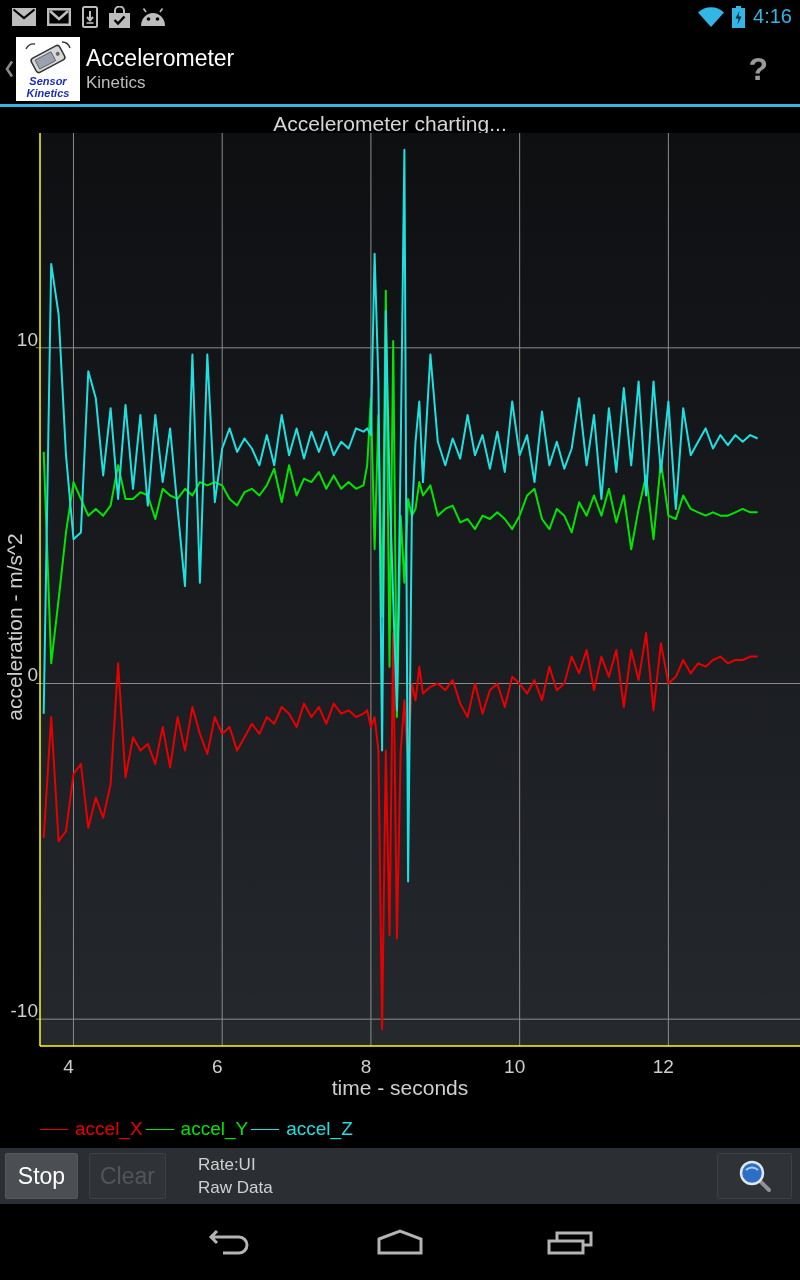  What do you see at coordinates (24, 1011) in the screenshot?
I see `y-tick-label: -10` at bounding box center [24, 1011].